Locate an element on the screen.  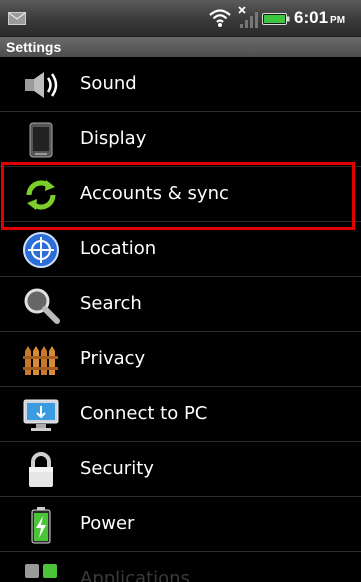
settings-item-accounts-sync: Accounts & sync is located at coordinates (180, 194).